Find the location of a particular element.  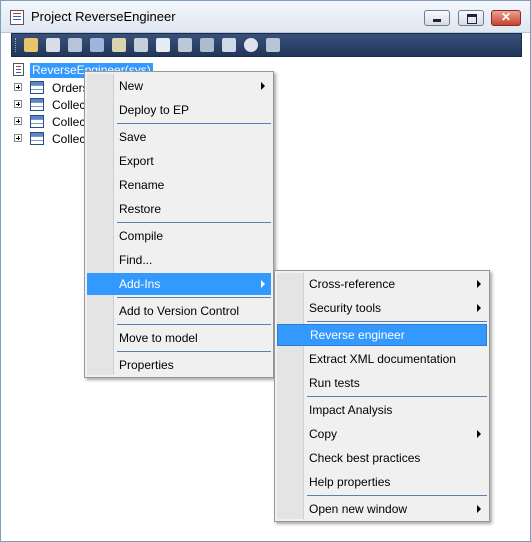

sort-icon is located at coordinates (97, 45).